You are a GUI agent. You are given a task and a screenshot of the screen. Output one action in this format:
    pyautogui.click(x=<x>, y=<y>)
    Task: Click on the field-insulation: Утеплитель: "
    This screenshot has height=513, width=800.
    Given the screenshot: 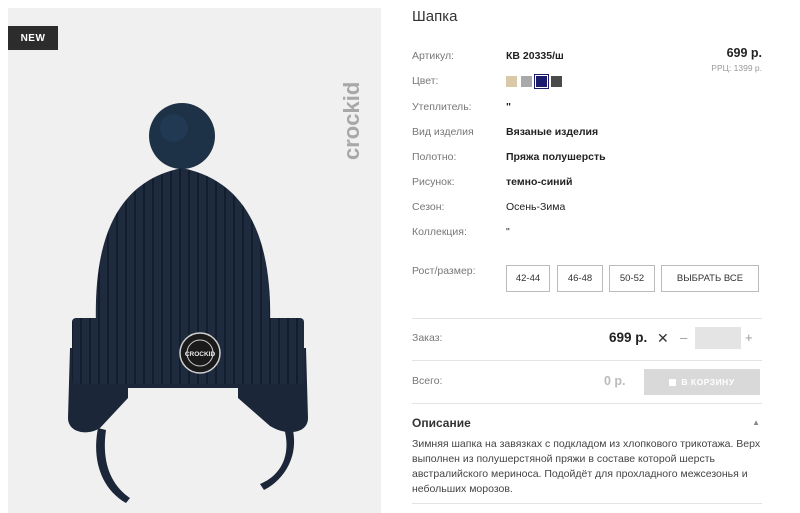 What is the action you would take?
    pyautogui.click(x=587, y=109)
    